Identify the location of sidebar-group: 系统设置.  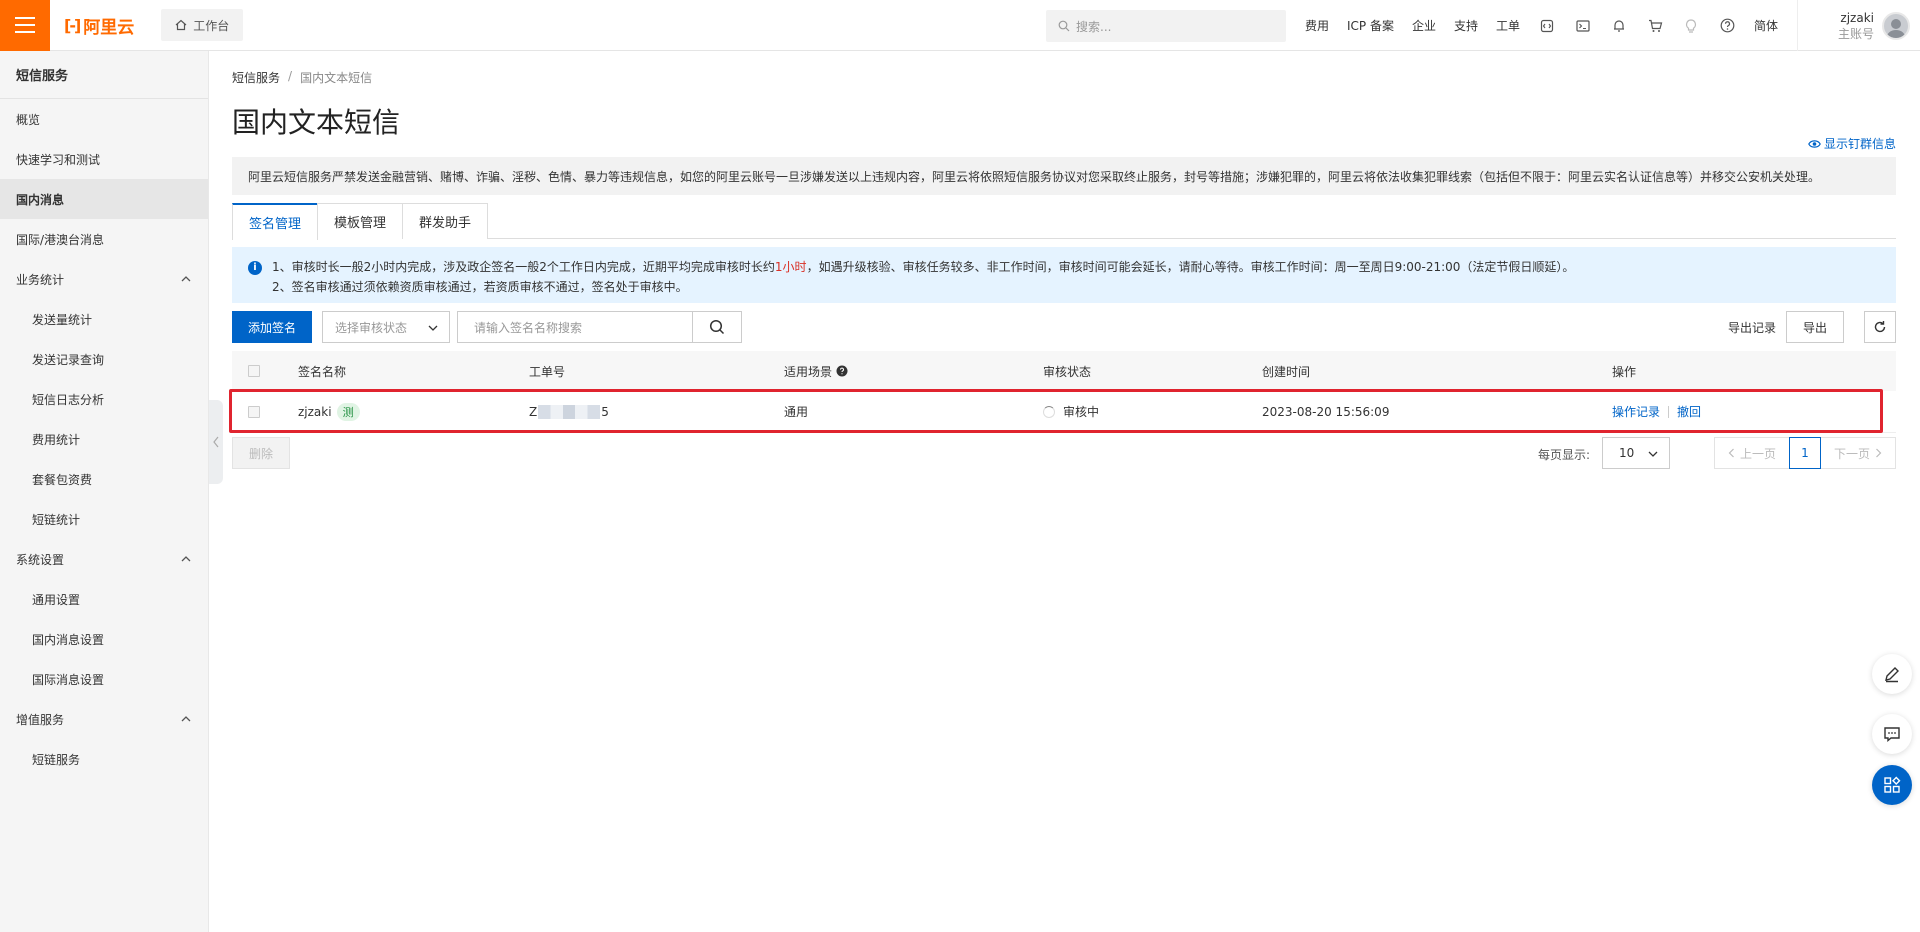
(104, 559).